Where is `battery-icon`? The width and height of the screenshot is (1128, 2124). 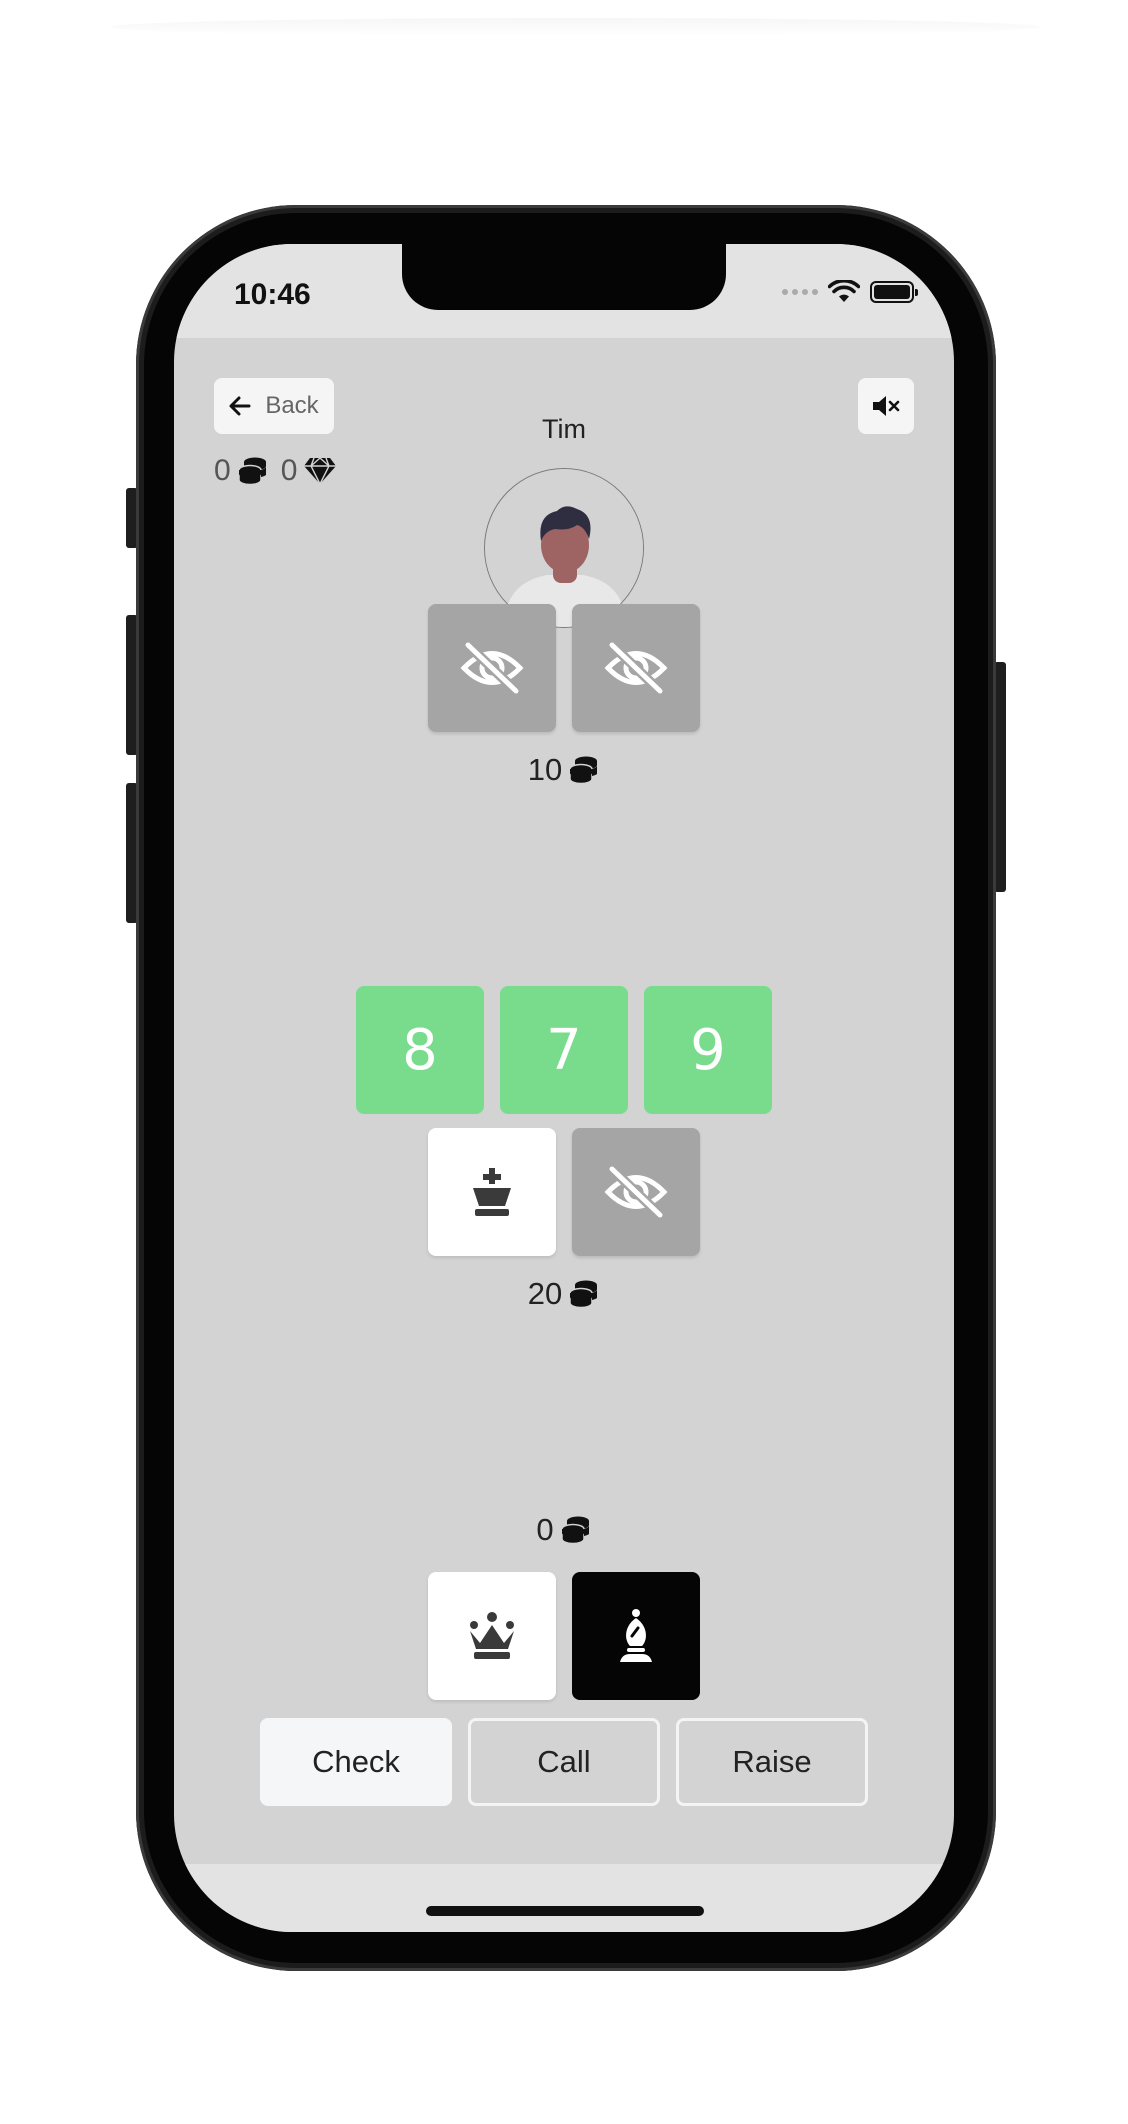
battery-icon is located at coordinates (894, 292).